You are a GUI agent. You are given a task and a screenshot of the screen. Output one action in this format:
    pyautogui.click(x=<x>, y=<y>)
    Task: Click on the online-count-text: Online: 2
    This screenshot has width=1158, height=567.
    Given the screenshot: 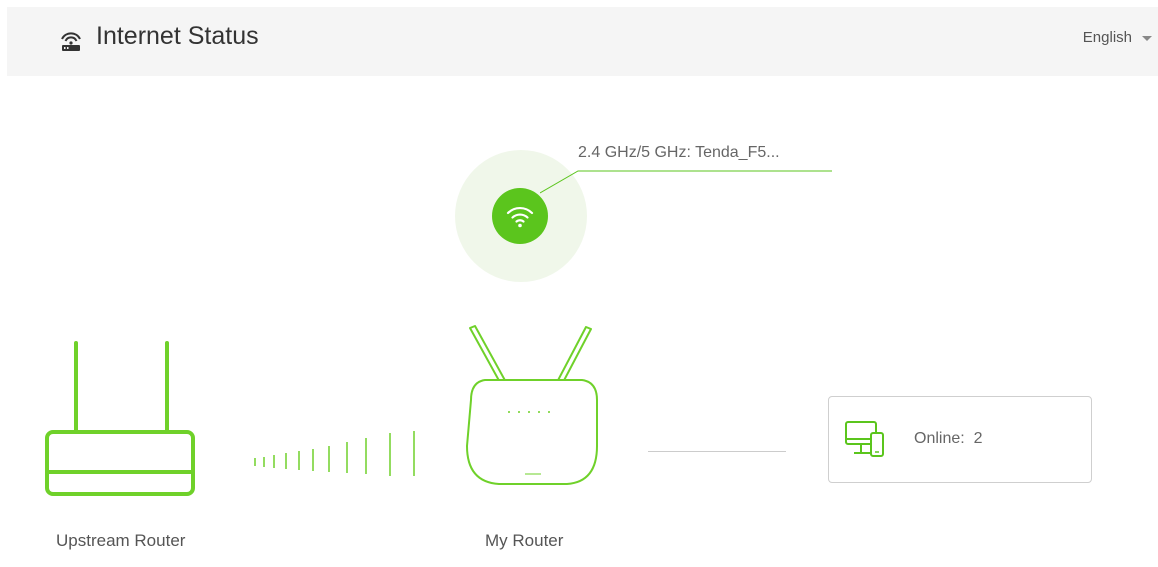 What is the action you would take?
    pyautogui.click(x=948, y=439)
    